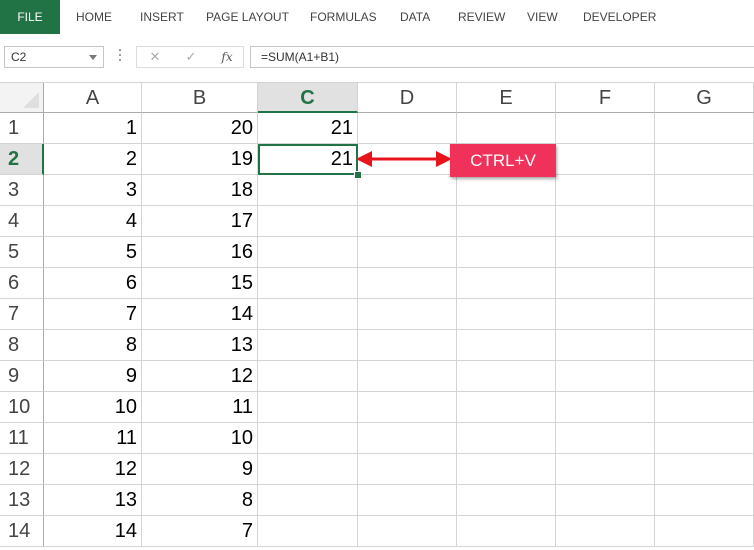 The image size is (754, 550). What do you see at coordinates (93, 221) in the screenshot?
I see `cell-a4: 4` at bounding box center [93, 221].